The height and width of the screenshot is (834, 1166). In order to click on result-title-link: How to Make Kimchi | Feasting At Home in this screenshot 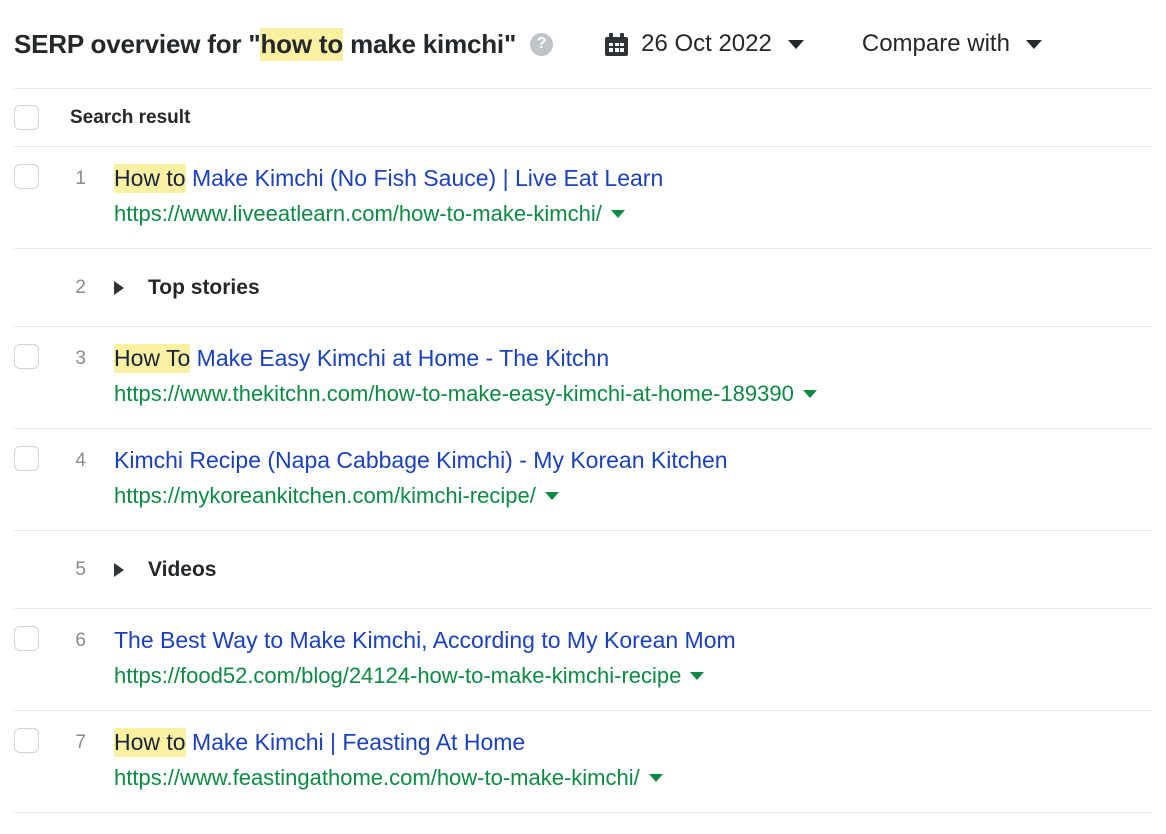, I will do `click(388, 743)`.